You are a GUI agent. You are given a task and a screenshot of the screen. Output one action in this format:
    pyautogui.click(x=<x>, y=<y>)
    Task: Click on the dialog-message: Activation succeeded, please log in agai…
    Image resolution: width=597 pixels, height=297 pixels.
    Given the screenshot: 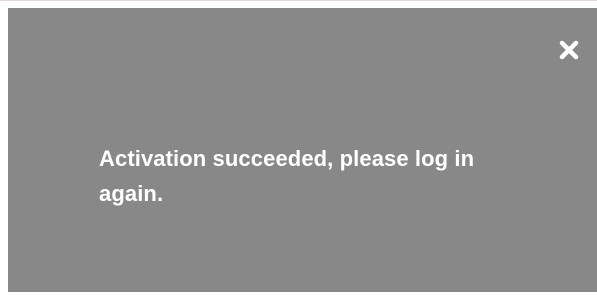 What is the action you would take?
    pyautogui.click(x=287, y=176)
    